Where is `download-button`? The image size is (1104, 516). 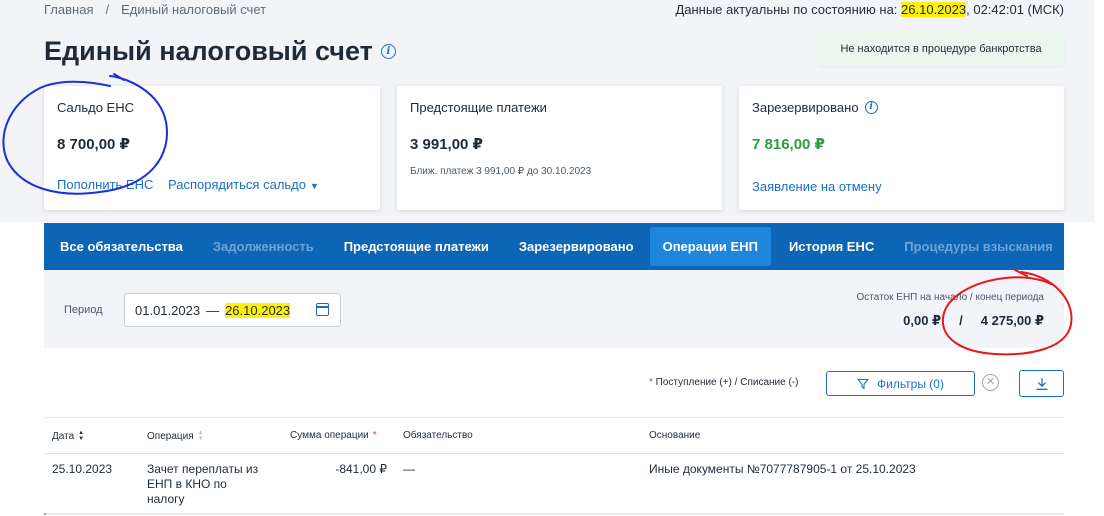 download-button is located at coordinates (1041, 383).